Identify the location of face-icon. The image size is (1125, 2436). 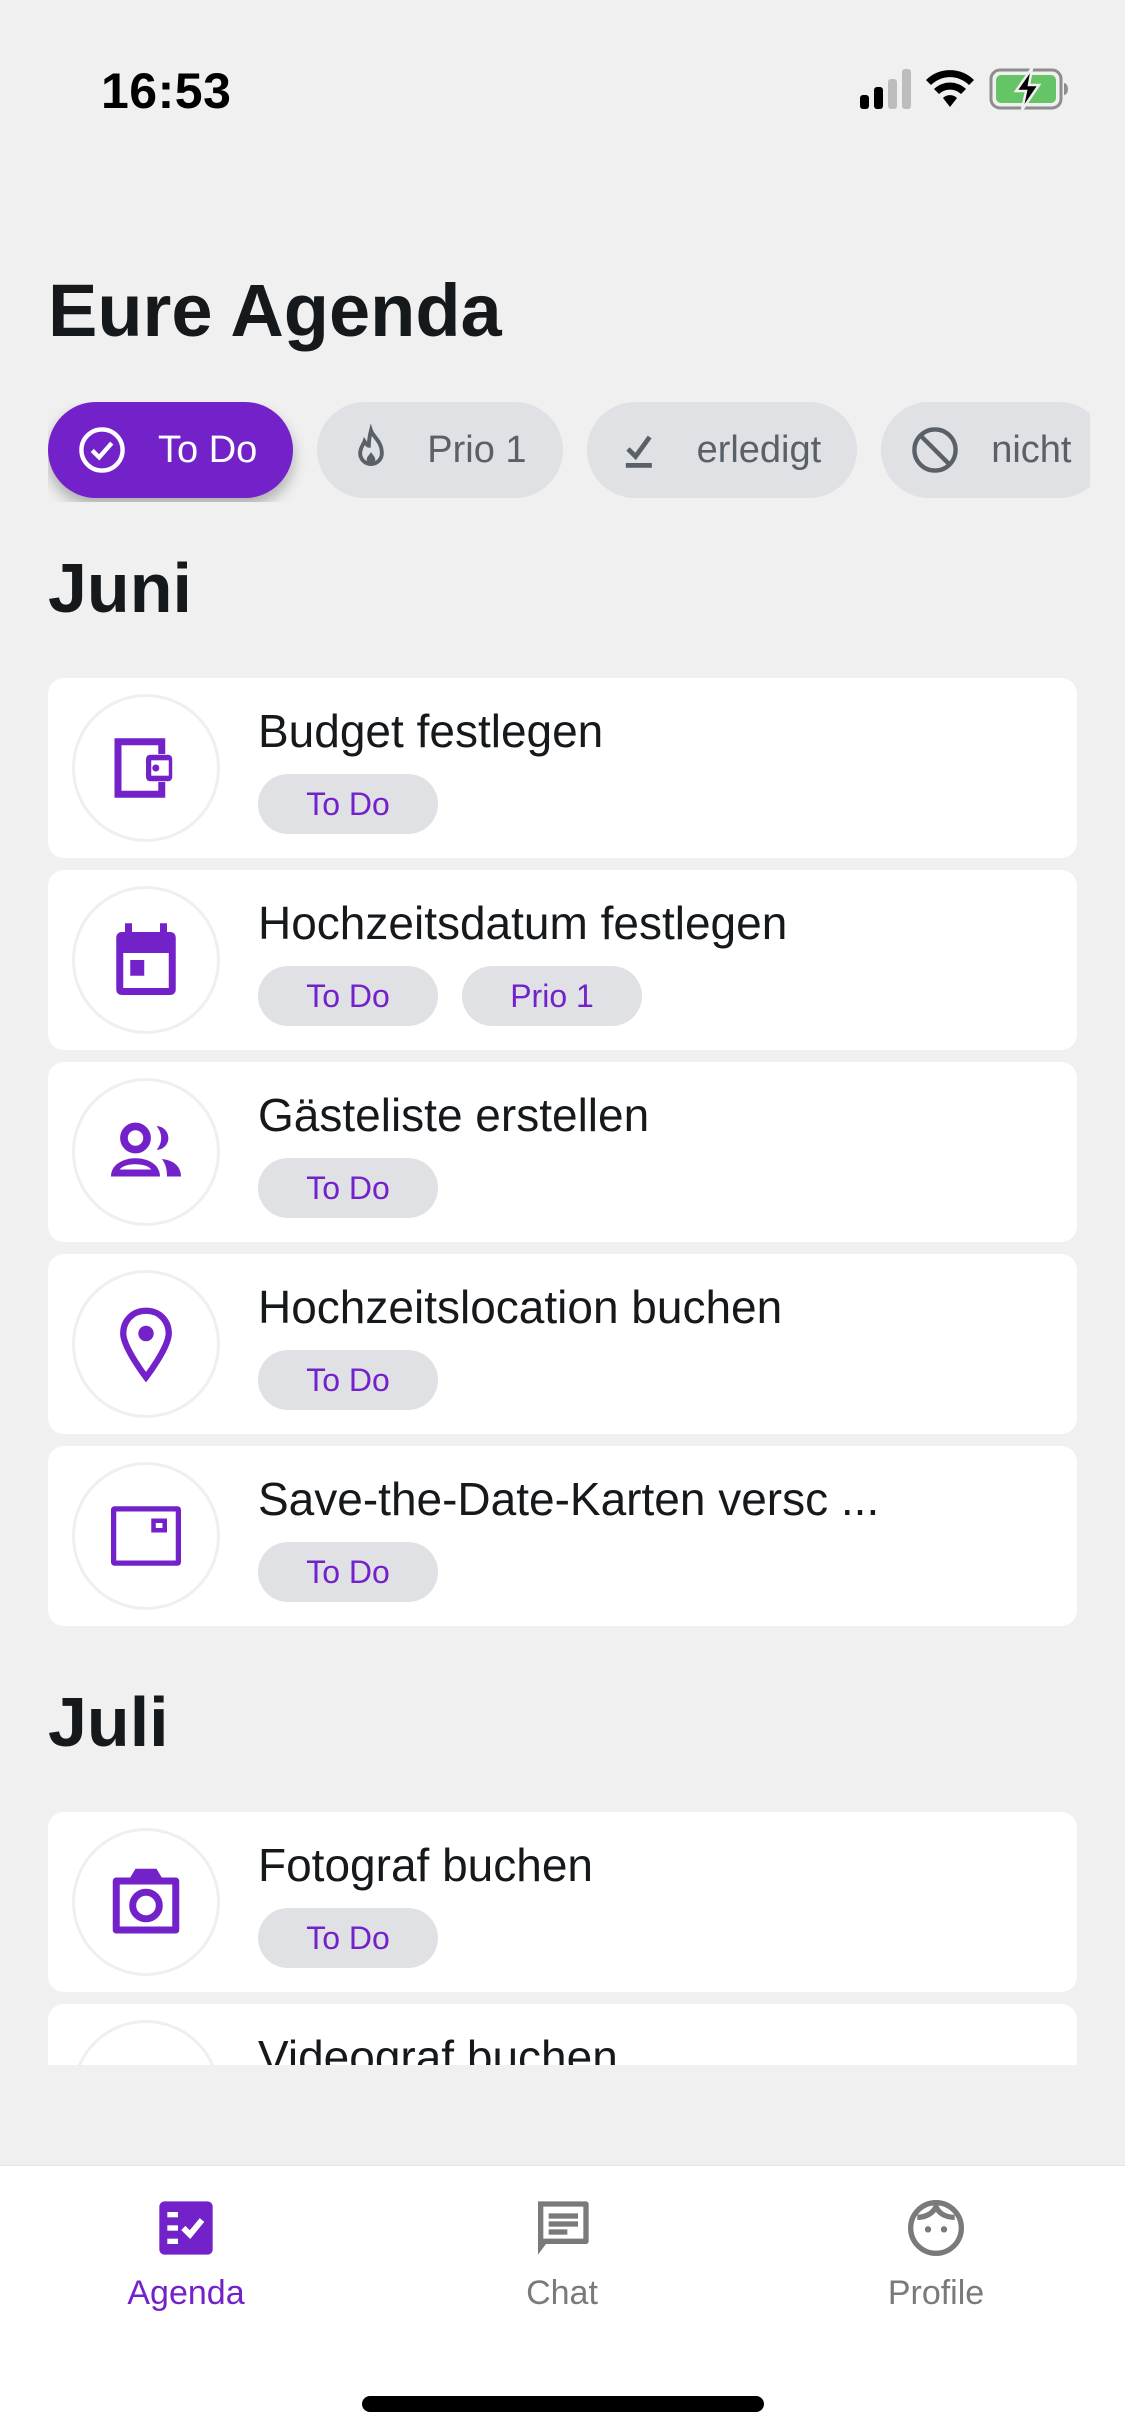
(936, 2227).